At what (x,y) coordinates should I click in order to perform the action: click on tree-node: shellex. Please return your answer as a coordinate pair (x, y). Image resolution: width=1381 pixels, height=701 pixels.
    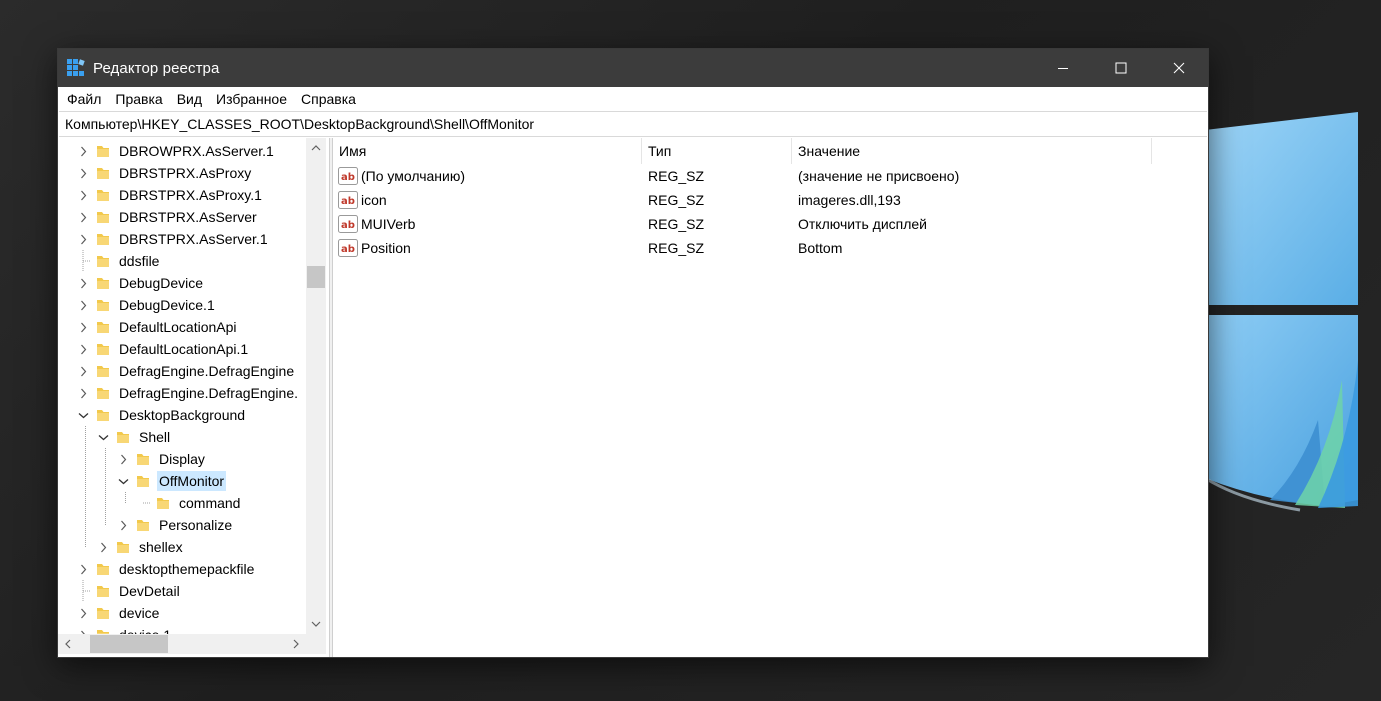
    Looking at the image, I should click on (140, 547).